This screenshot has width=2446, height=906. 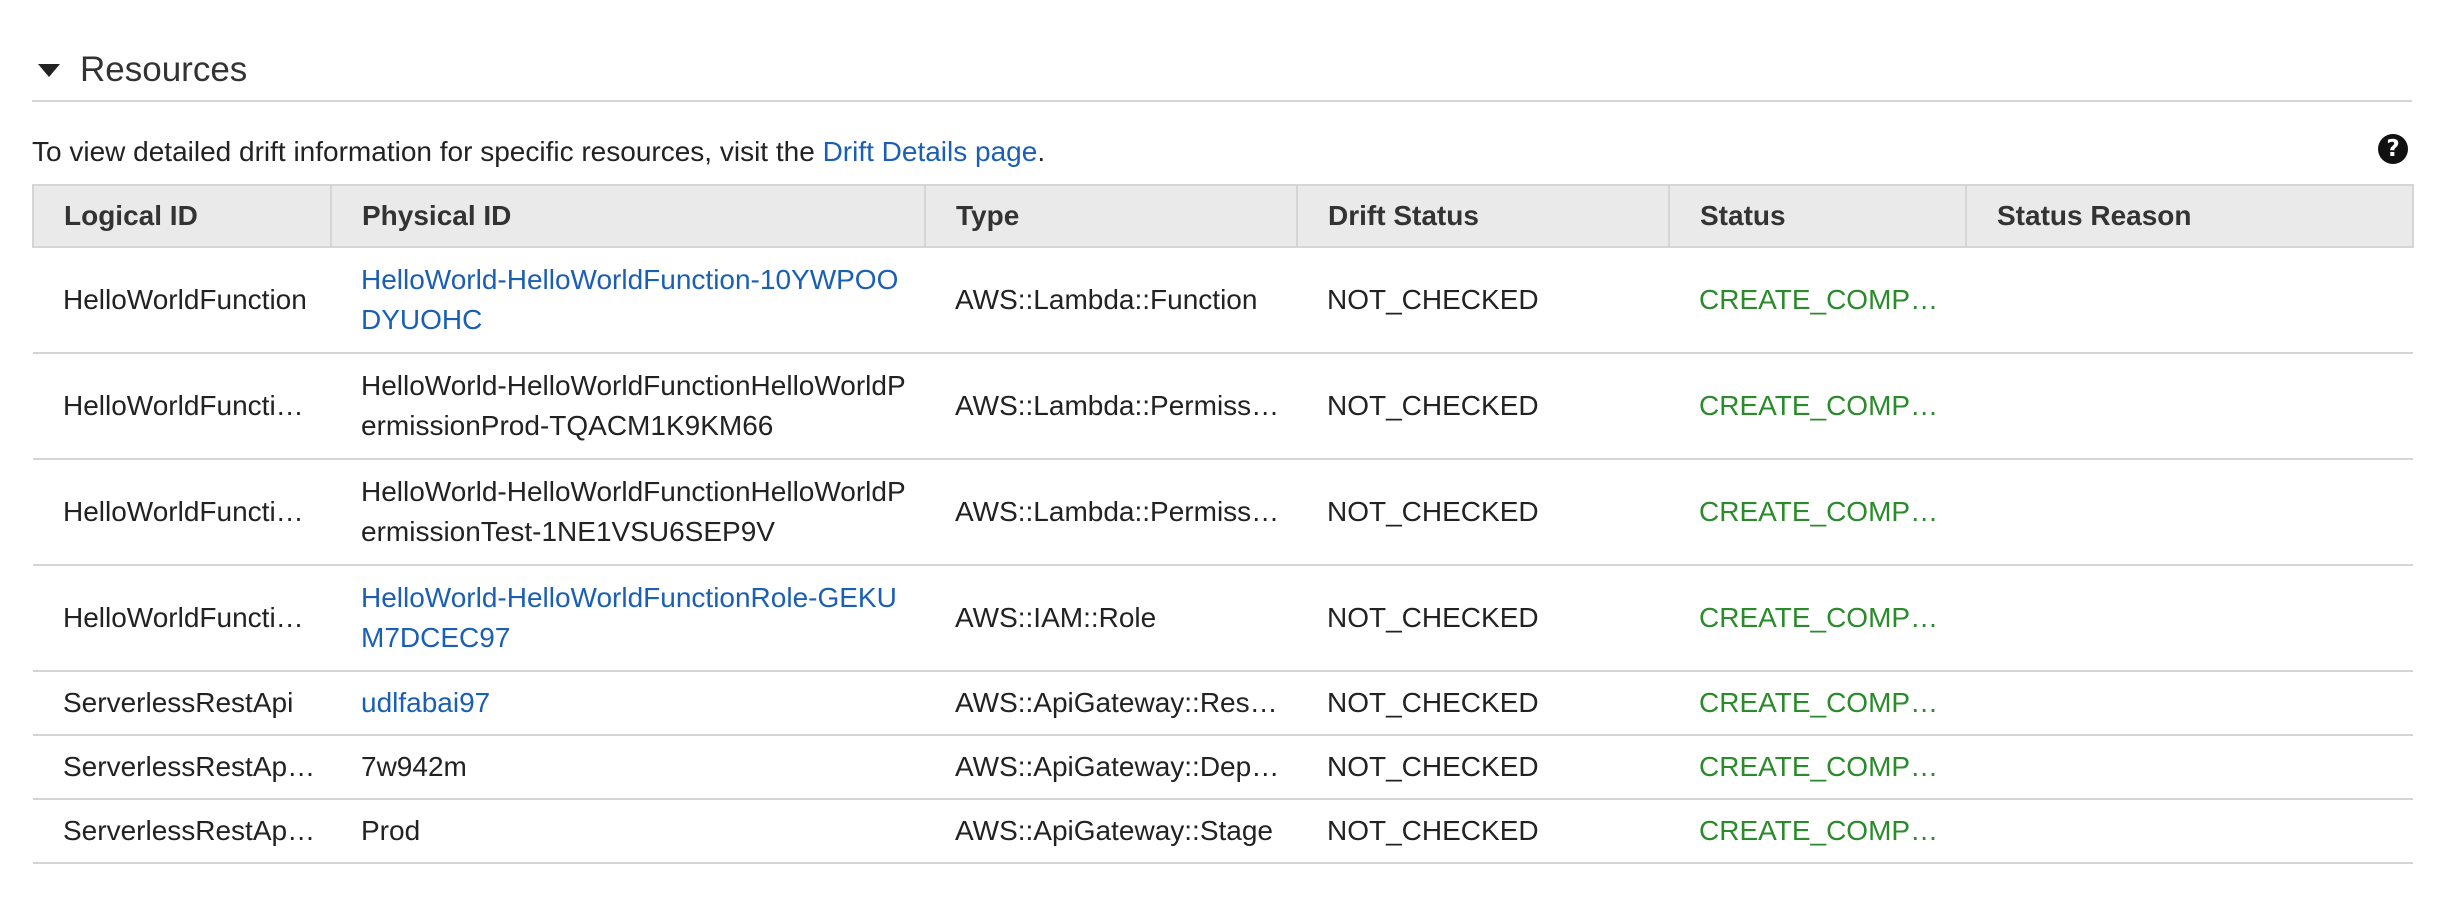 I want to click on type-cell: AWS::ApiGateway::Deployment, so click(x=1111, y=767).